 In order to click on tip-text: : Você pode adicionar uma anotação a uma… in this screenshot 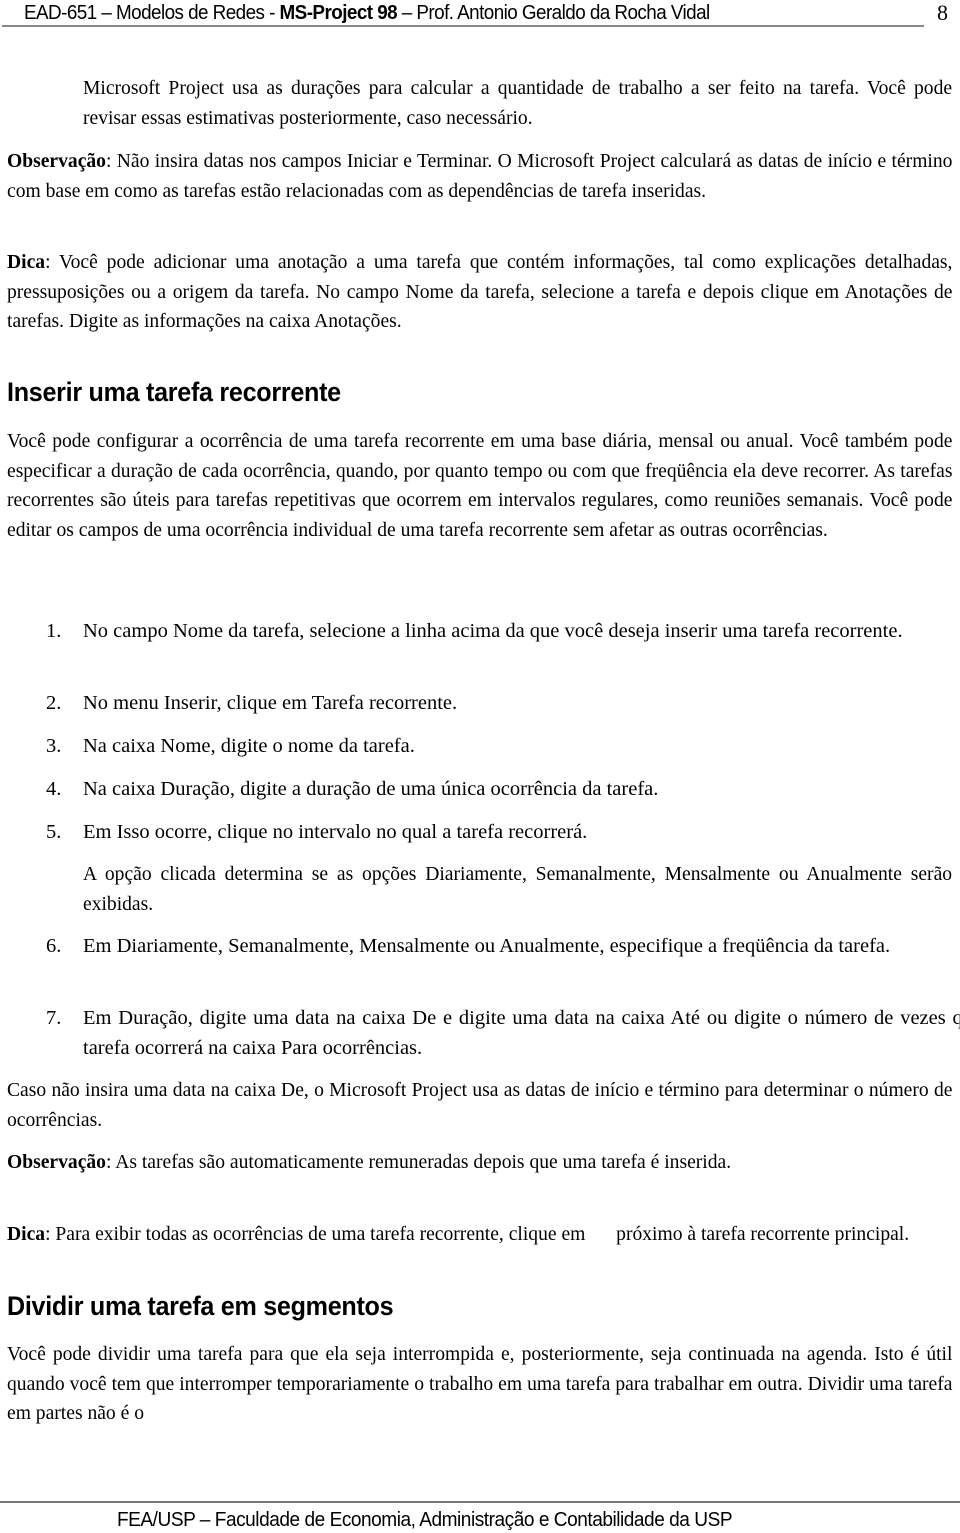, I will do `click(480, 291)`.